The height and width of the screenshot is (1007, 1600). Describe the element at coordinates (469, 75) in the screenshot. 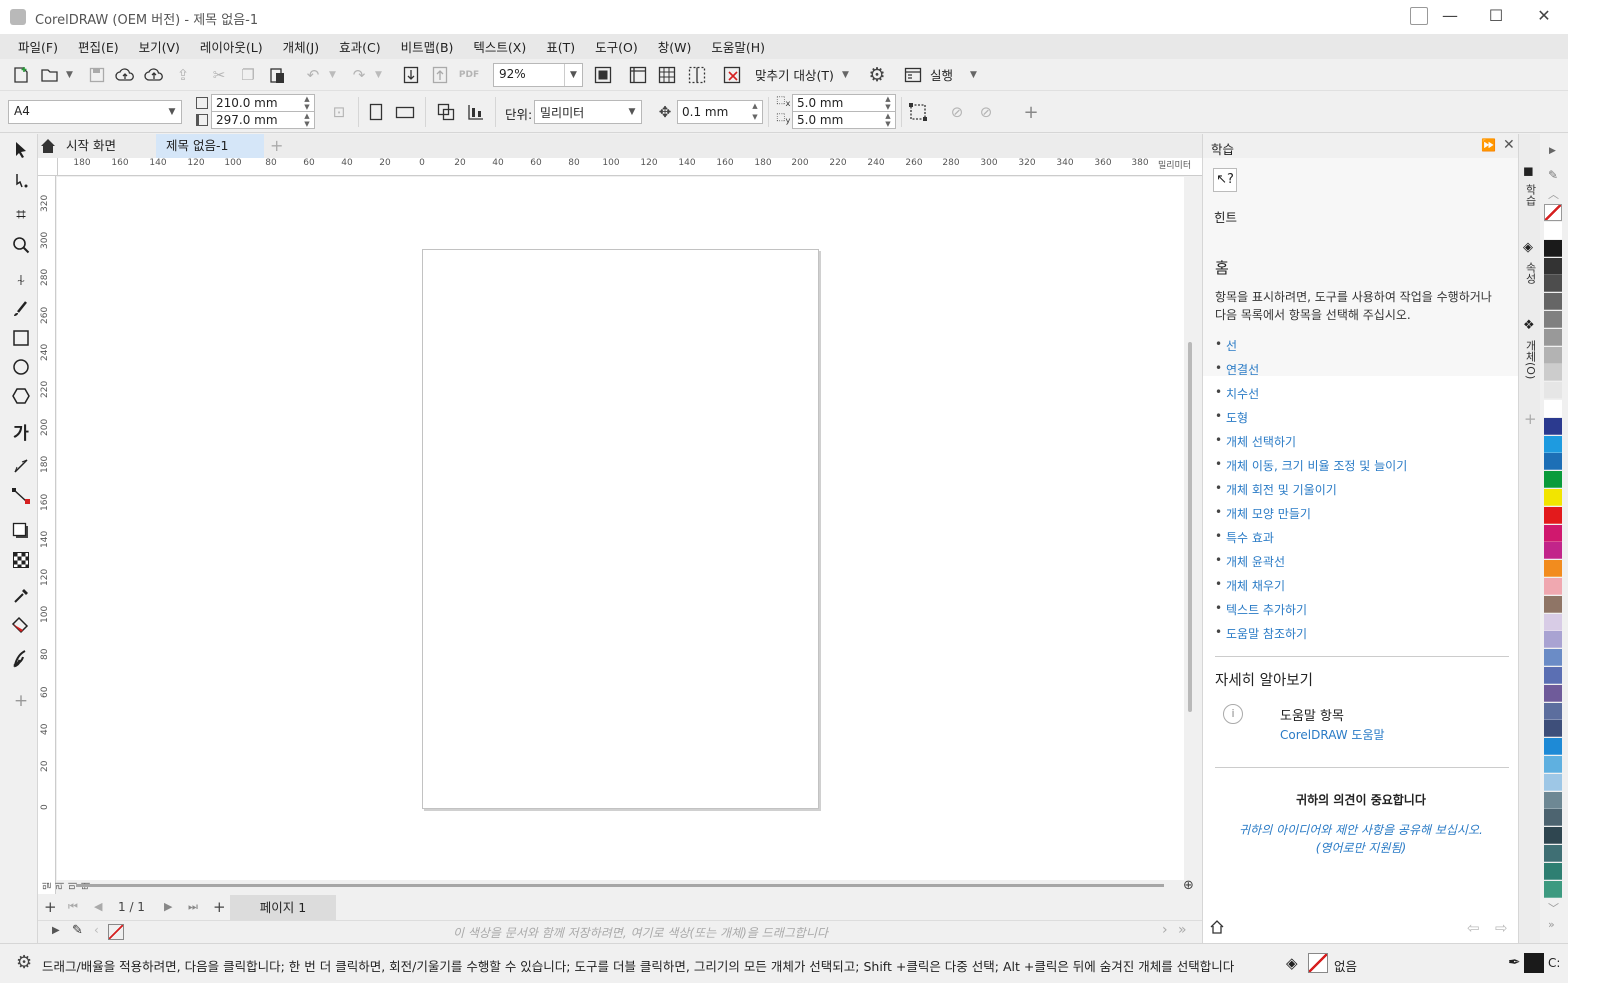

I see `publish-pdf-icon: PDF` at that location.